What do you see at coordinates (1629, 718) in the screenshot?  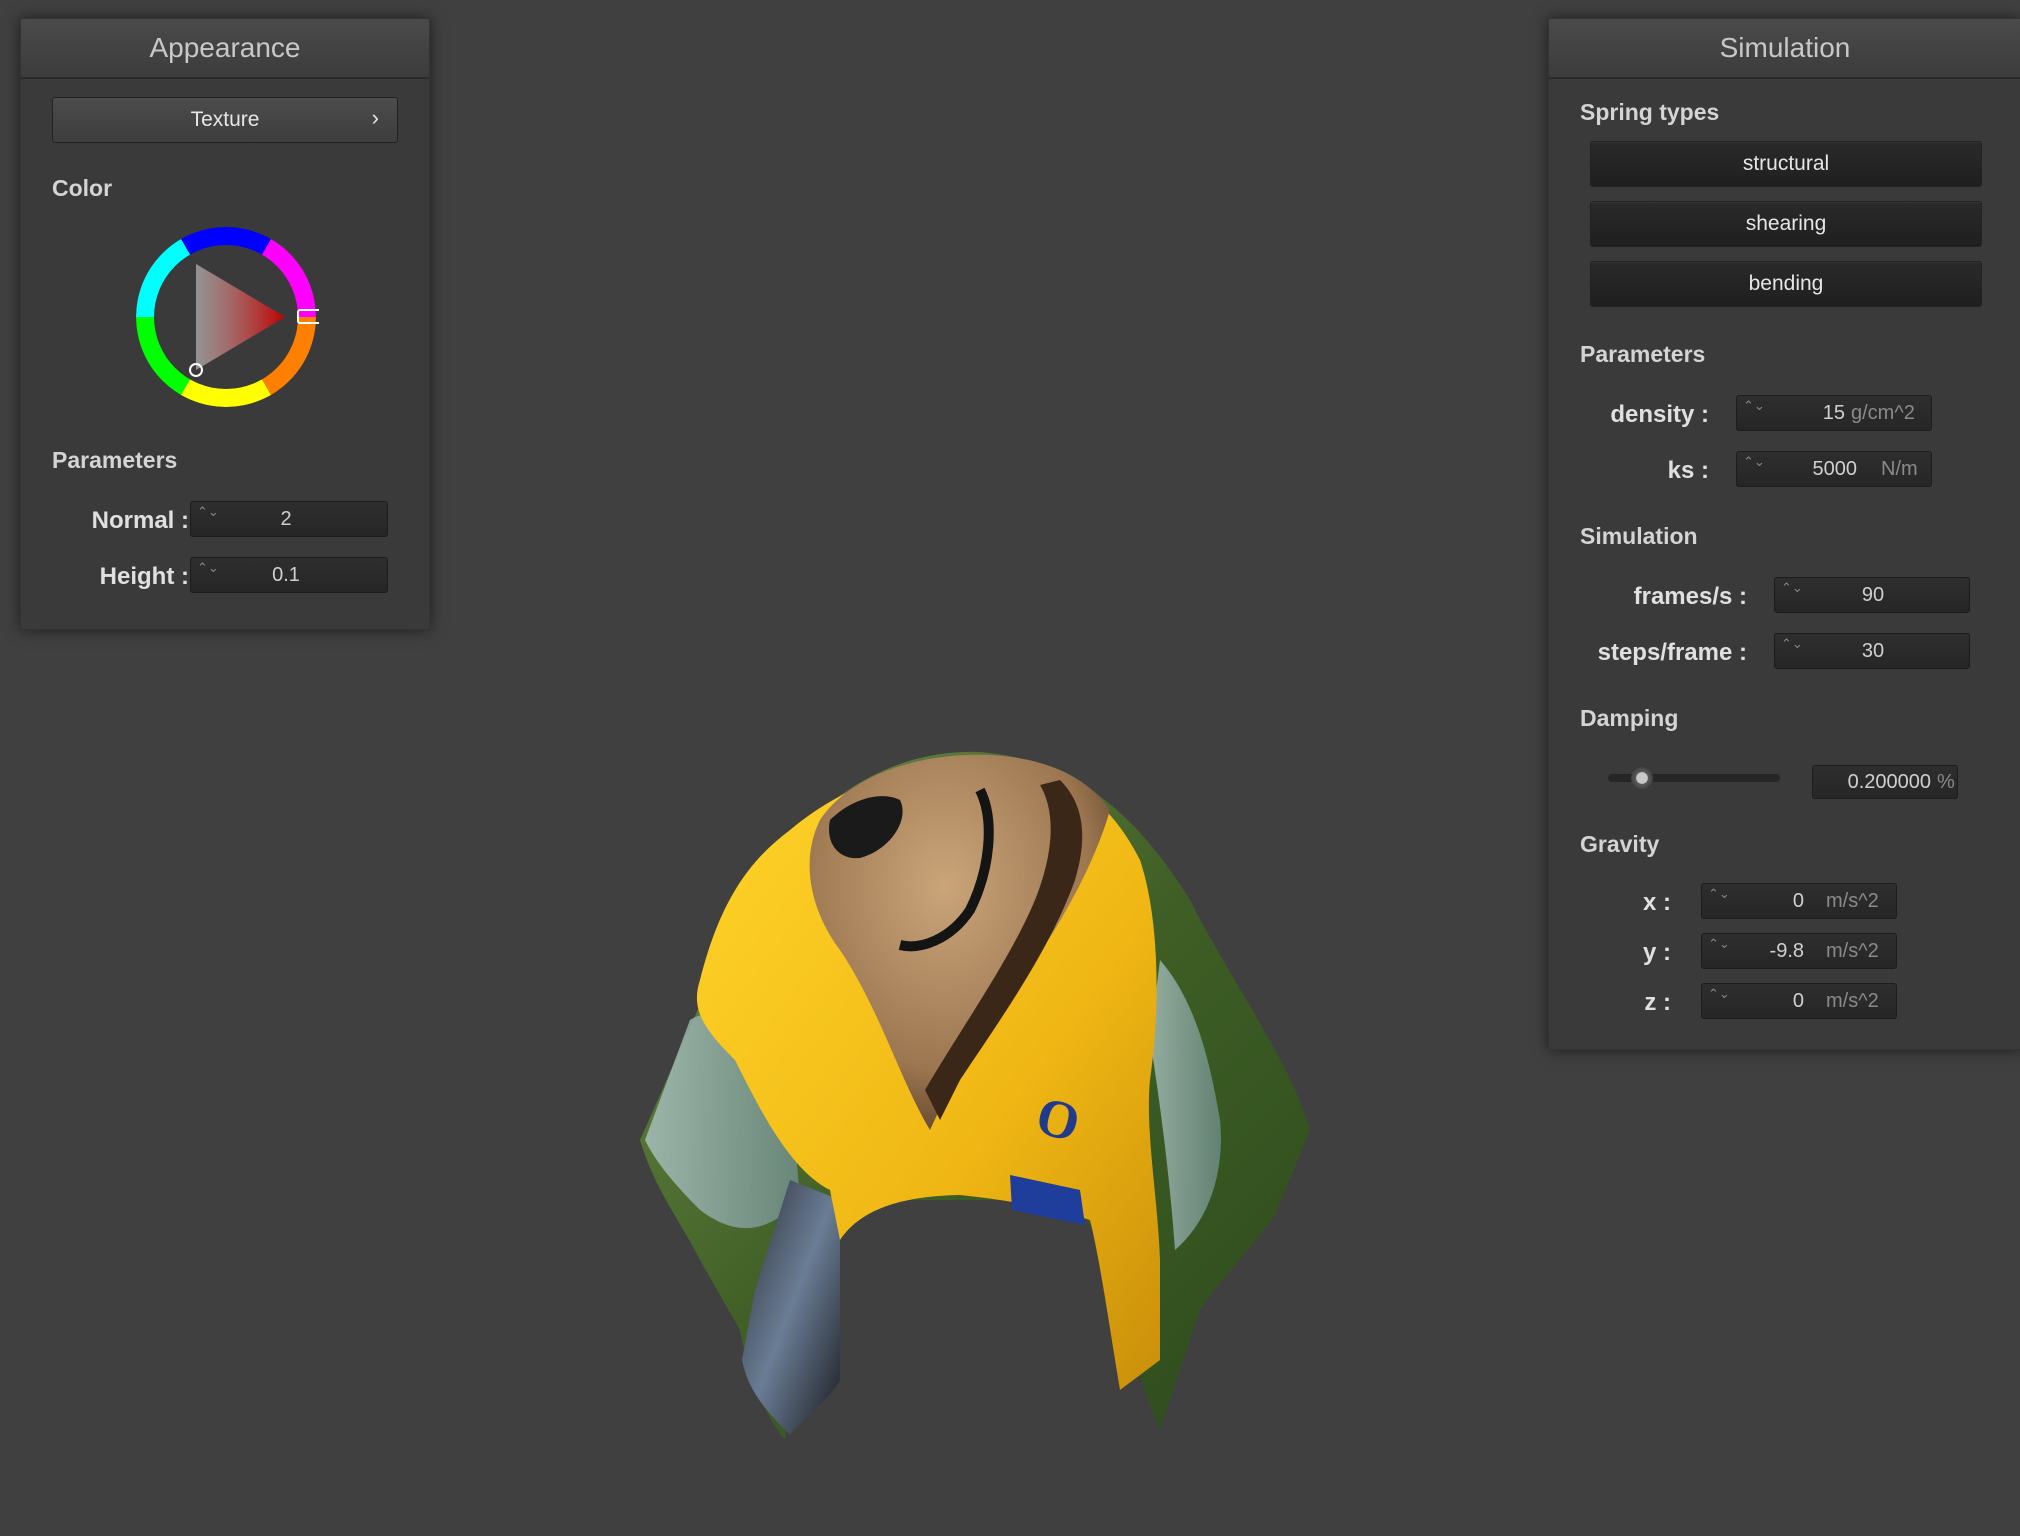 I see `damping-label: Damping` at bounding box center [1629, 718].